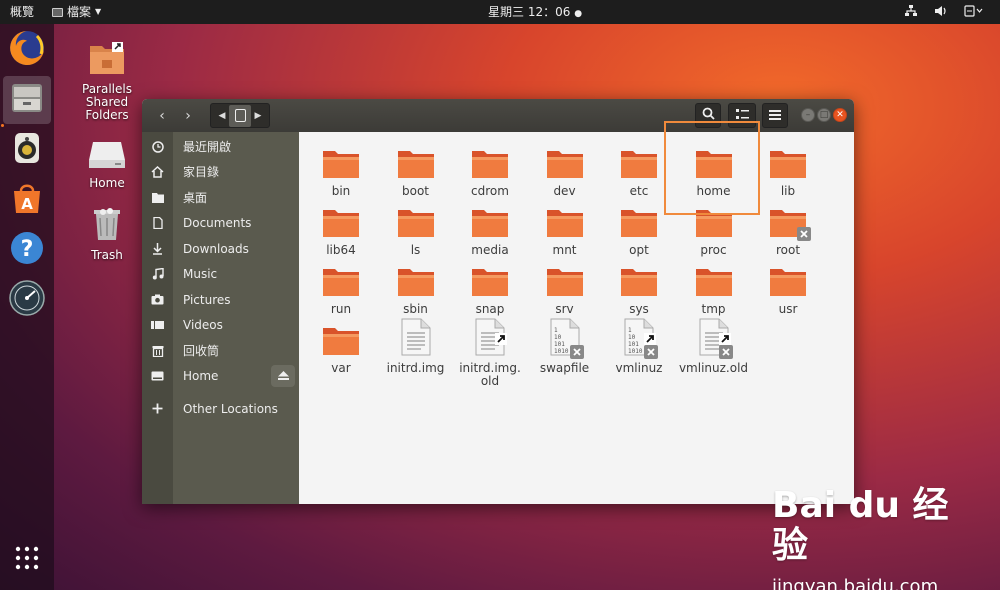  What do you see at coordinates (775, 115) in the screenshot?
I see `menu-button` at bounding box center [775, 115].